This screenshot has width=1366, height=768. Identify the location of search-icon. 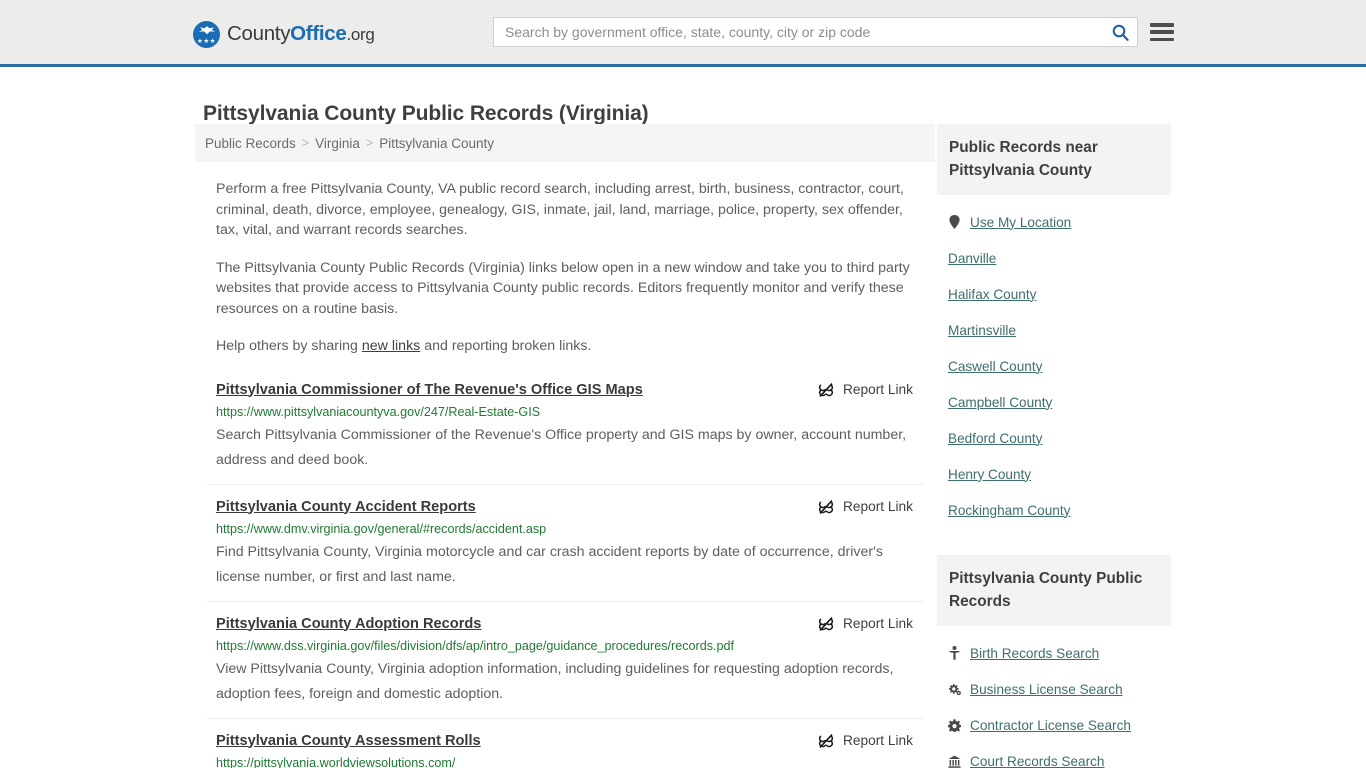
(1120, 32).